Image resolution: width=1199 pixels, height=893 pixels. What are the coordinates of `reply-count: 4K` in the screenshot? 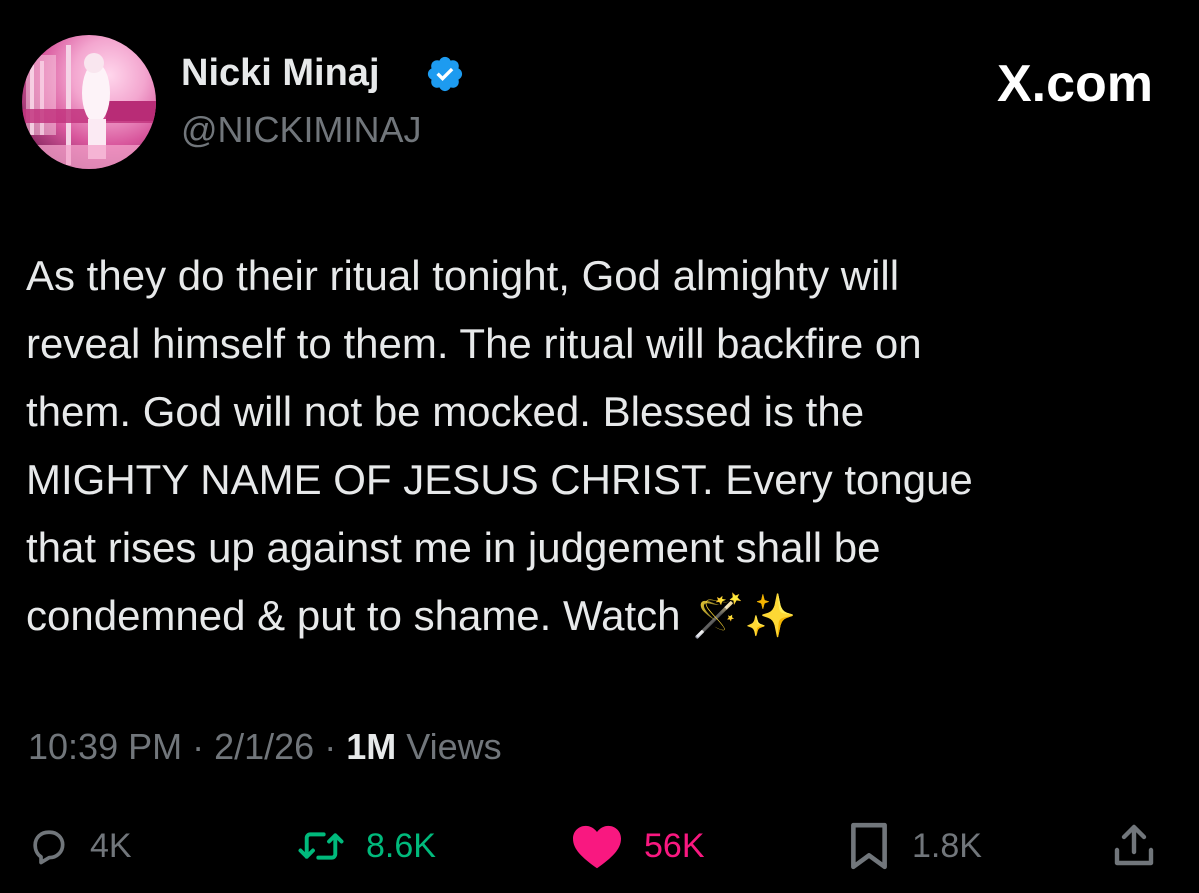 It's located at (111, 846).